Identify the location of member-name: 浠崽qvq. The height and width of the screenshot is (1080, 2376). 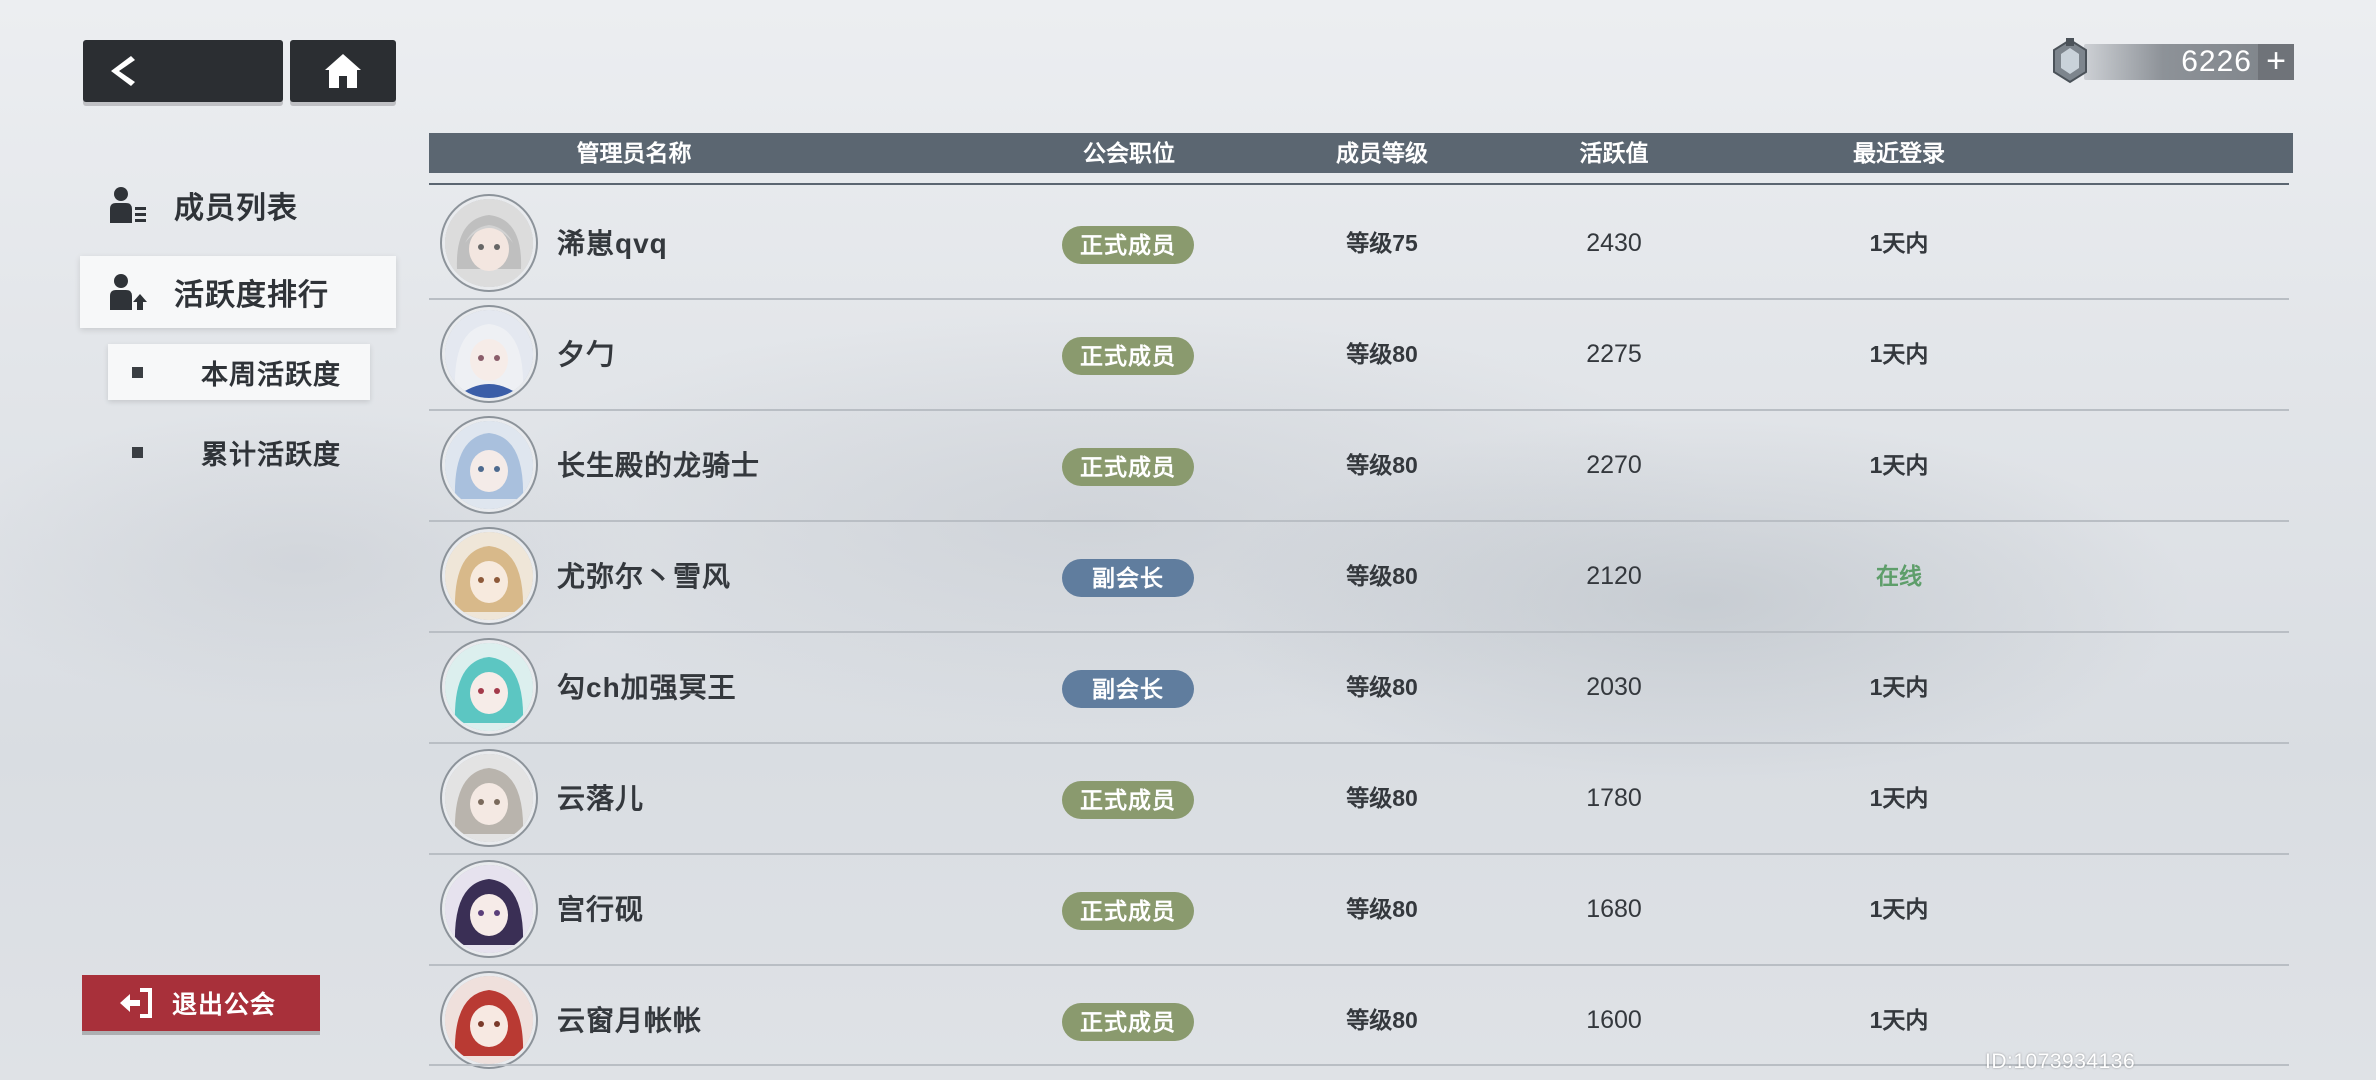
(612, 243).